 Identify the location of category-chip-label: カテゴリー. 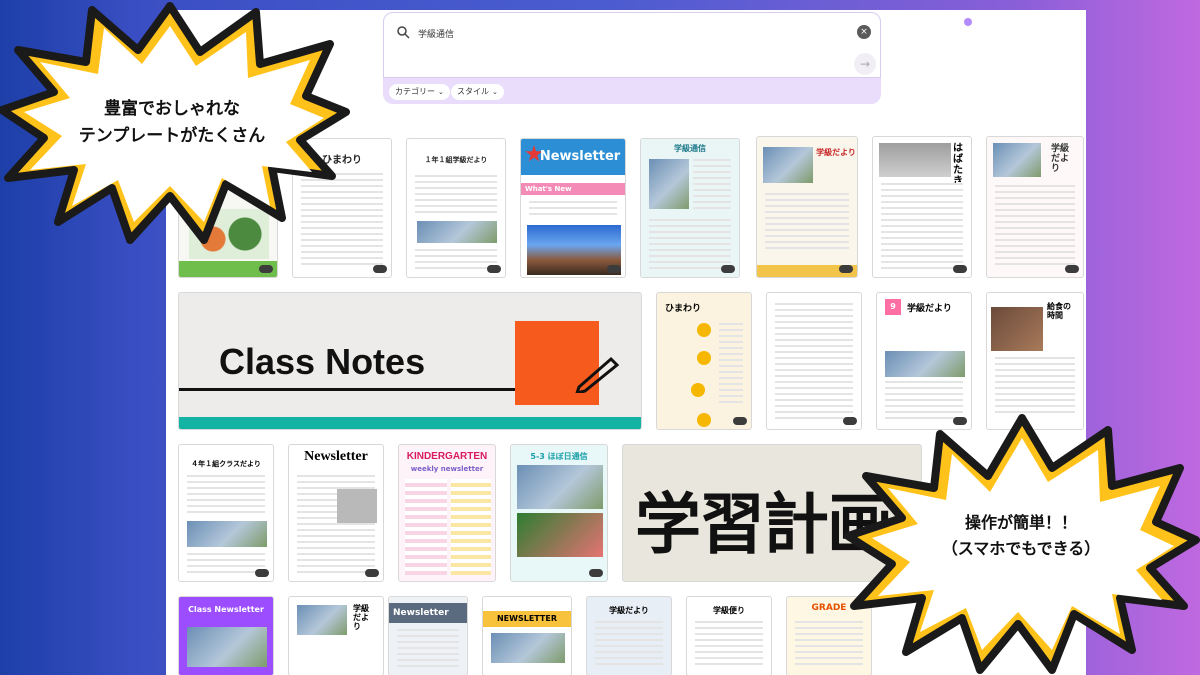
(415, 91).